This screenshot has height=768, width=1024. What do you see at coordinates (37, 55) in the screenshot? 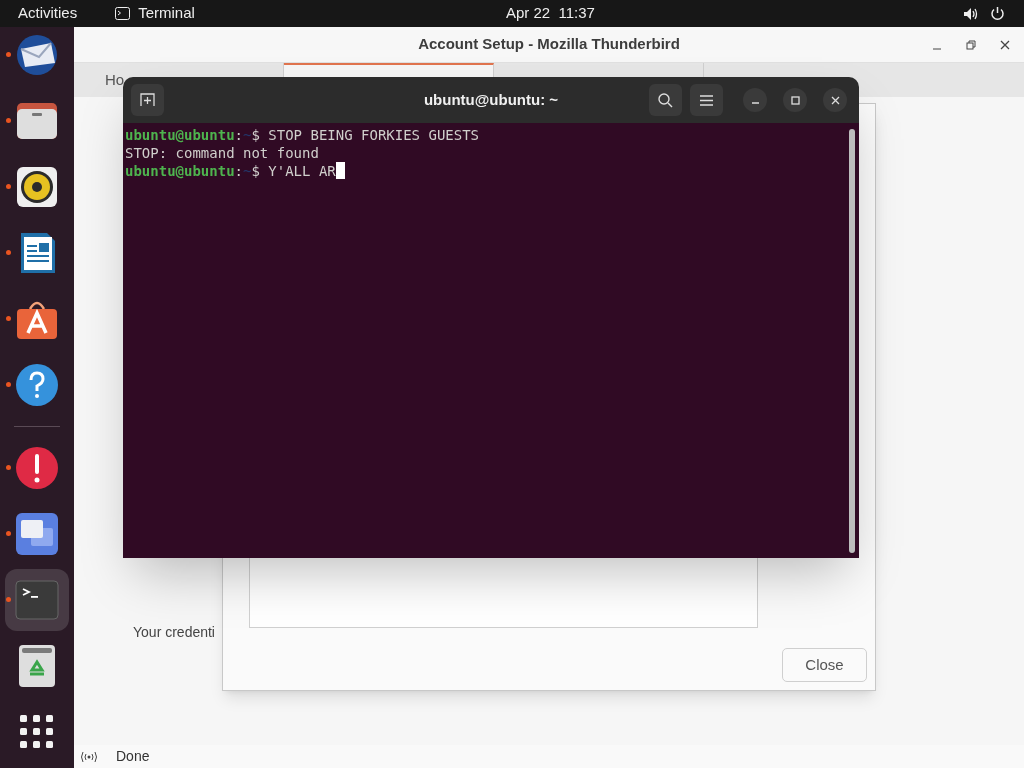
I see `envelope-globe-icon` at bounding box center [37, 55].